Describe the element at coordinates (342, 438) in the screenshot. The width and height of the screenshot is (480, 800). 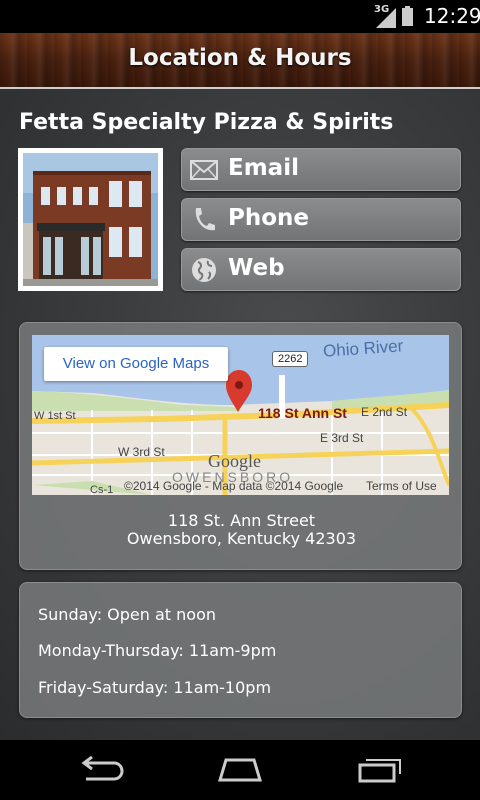
I see `street-label-e3rd: E 3rd St` at that location.